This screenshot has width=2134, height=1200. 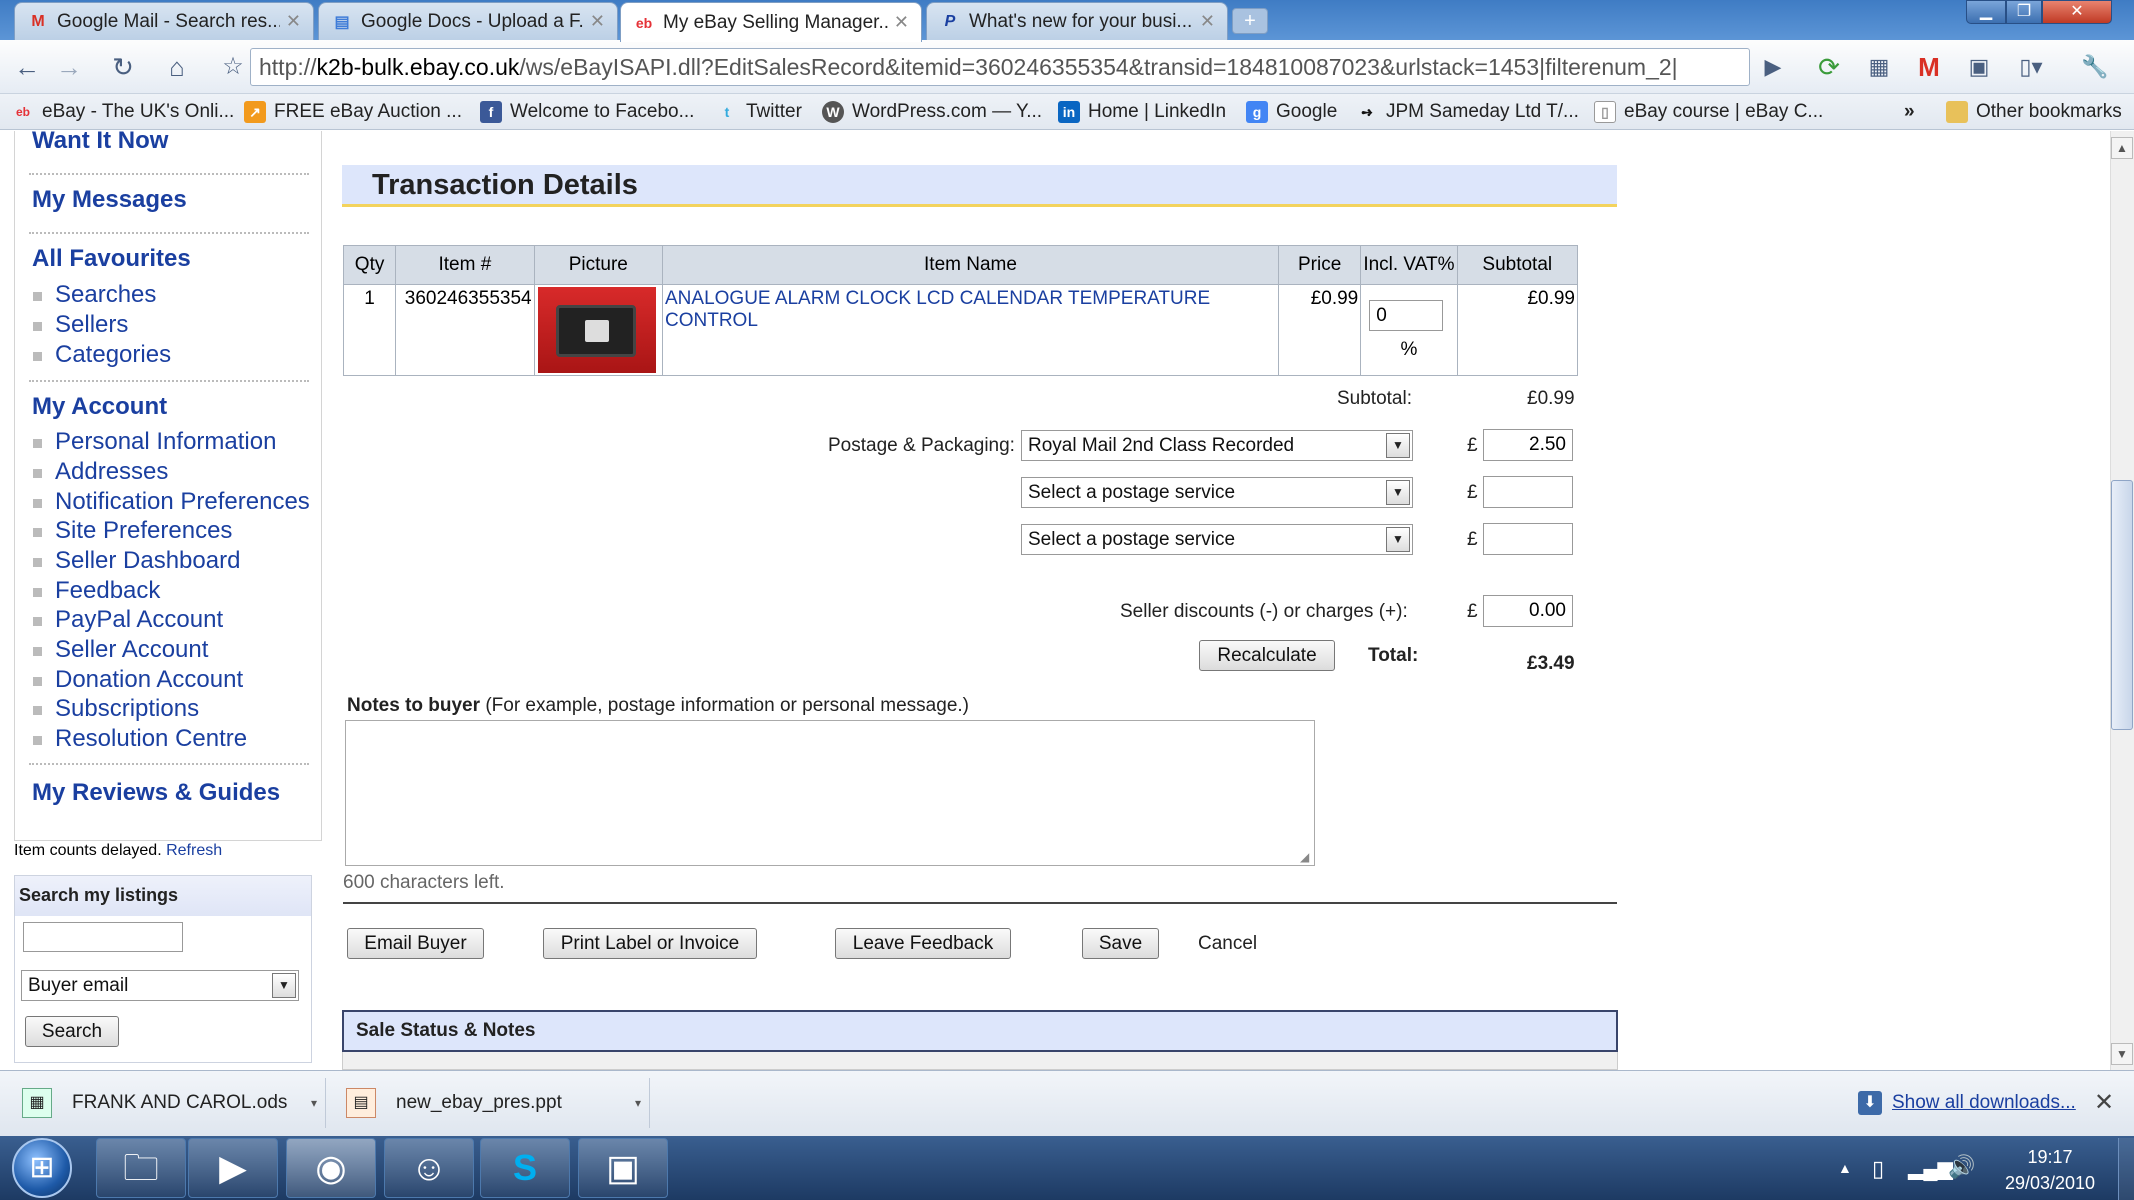 What do you see at coordinates (1829, 67) in the screenshot?
I see `sync-extension-icon: ⟳` at bounding box center [1829, 67].